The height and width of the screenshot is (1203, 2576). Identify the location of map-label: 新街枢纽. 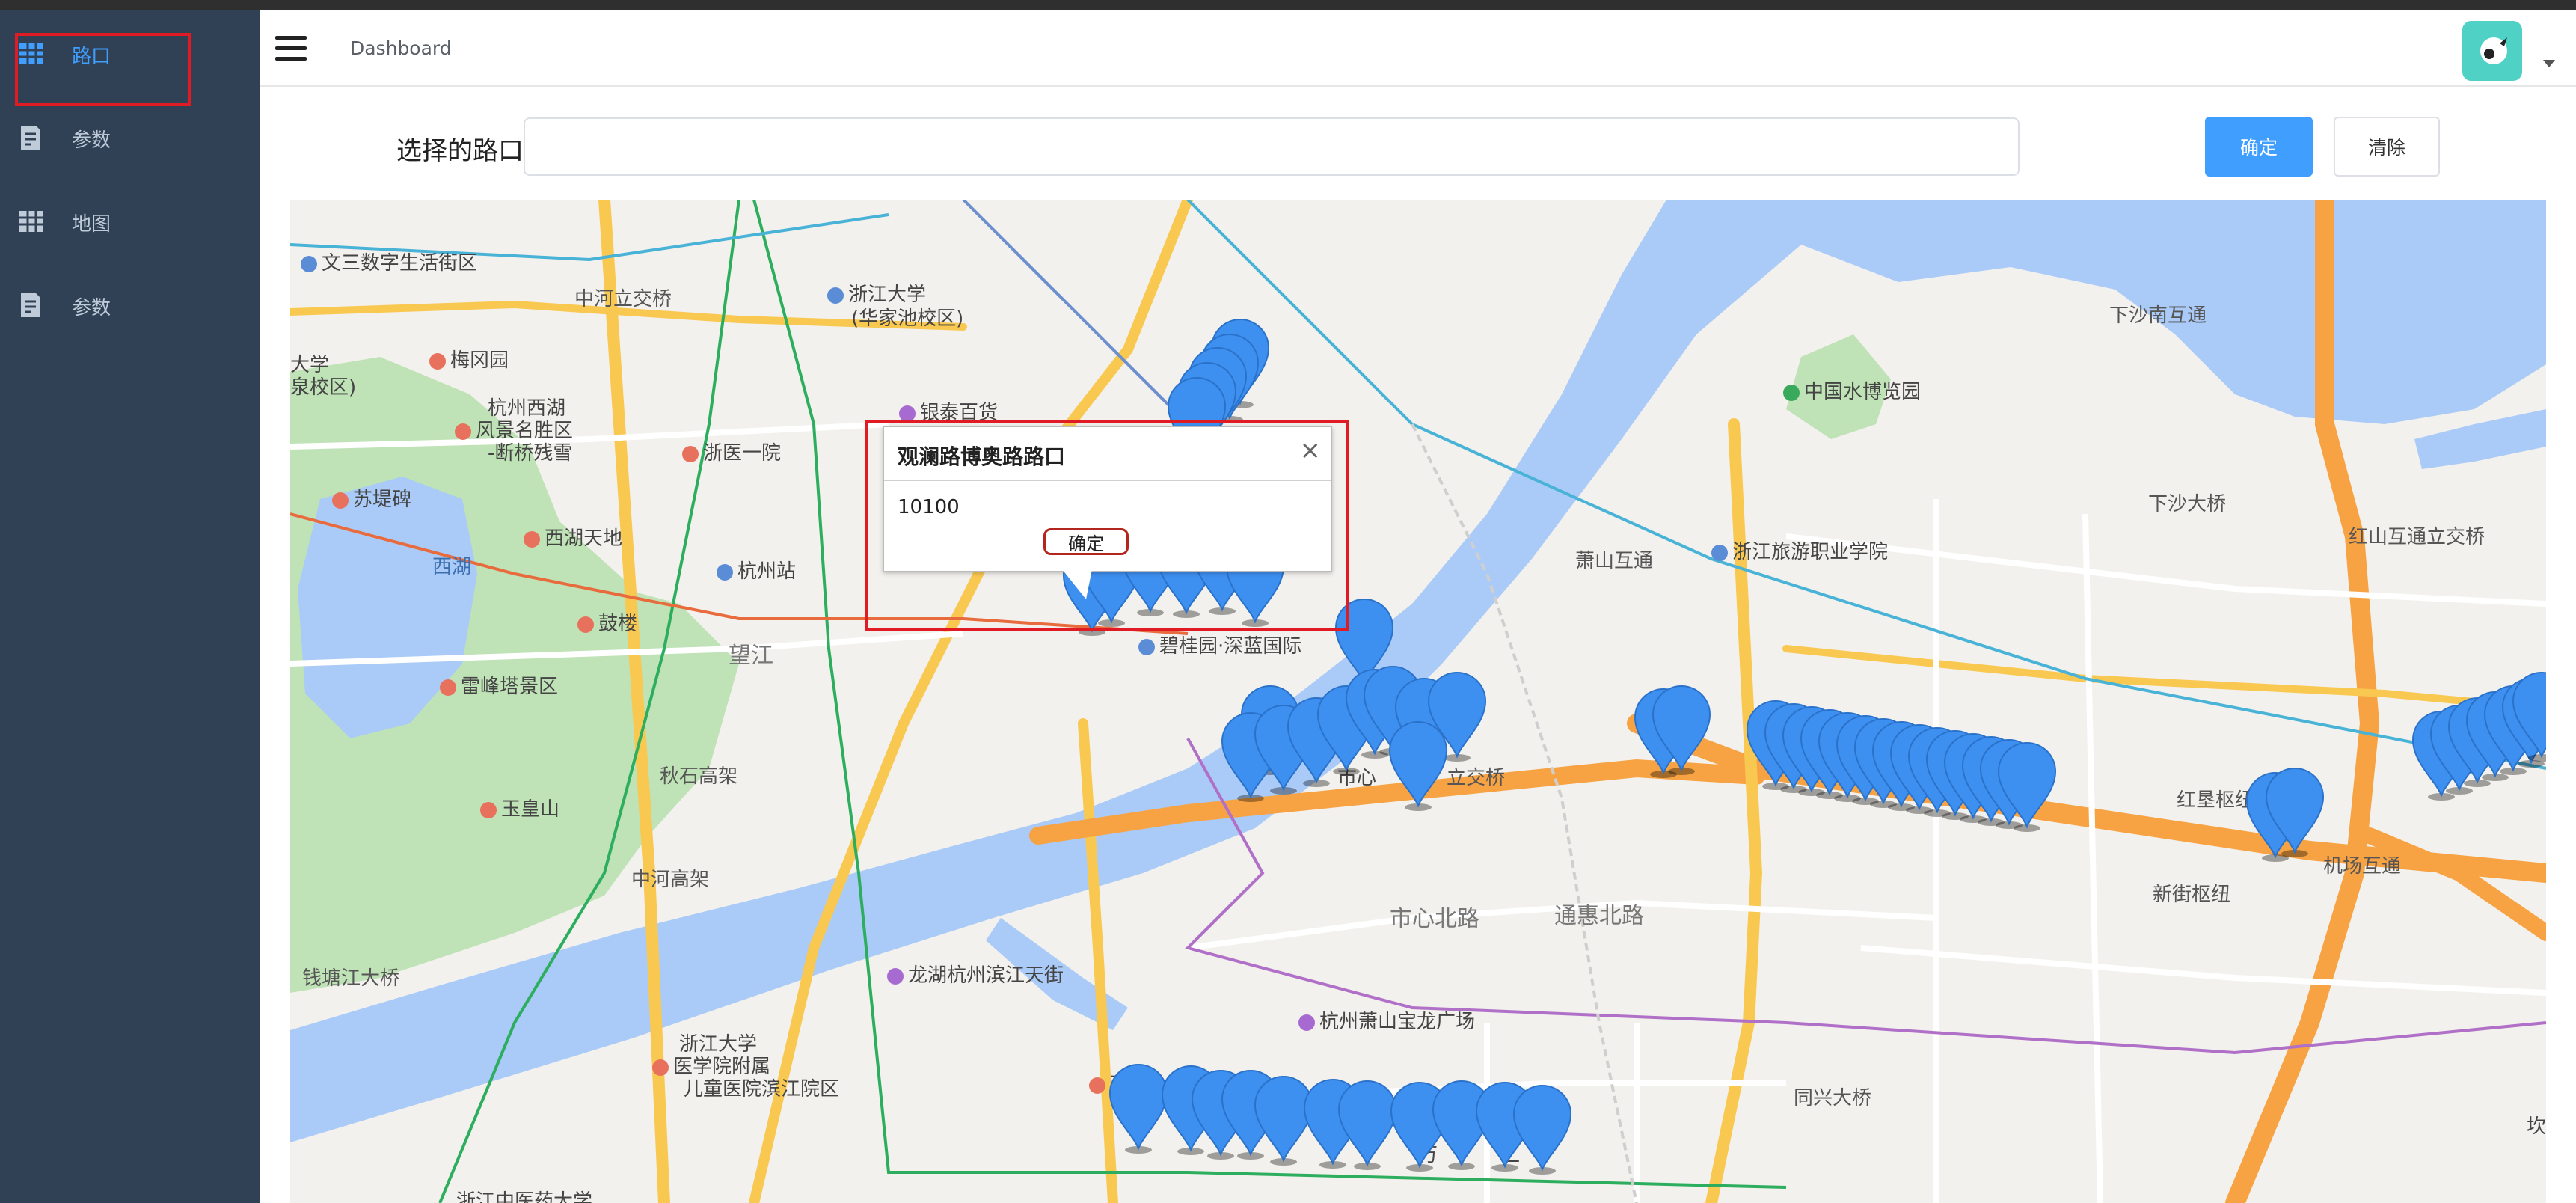
(2192, 895).